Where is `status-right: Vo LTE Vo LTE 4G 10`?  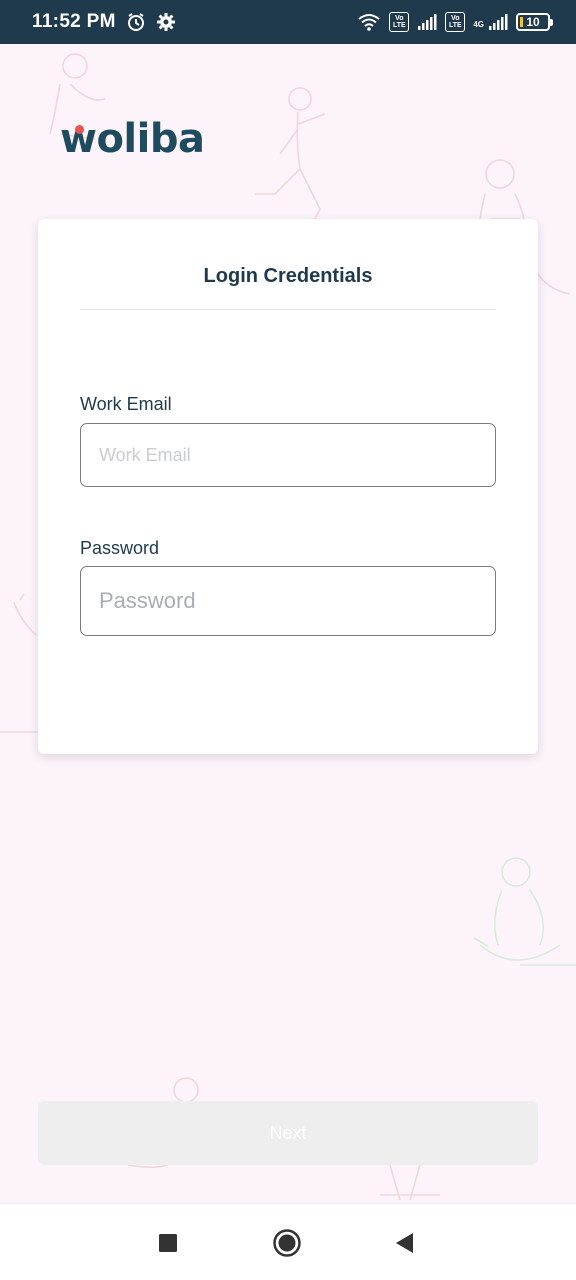 status-right: Vo LTE Vo LTE 4G 10 is located at coordinates (455, 22).